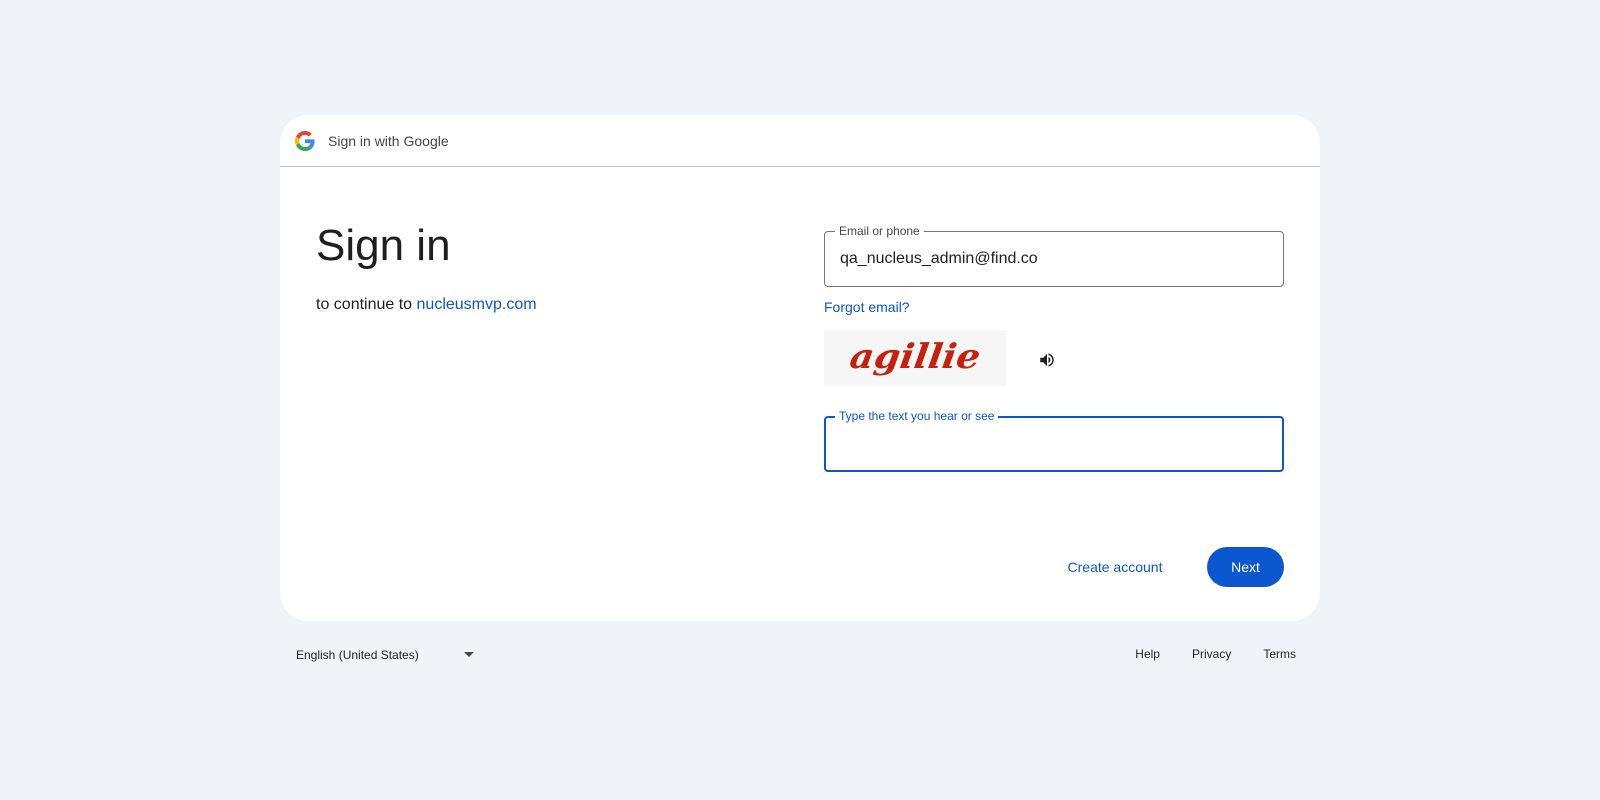 The height and width of the screenshot is (800, 1600). I want to click on captcha-graphic: agillie, so click(915, 357).